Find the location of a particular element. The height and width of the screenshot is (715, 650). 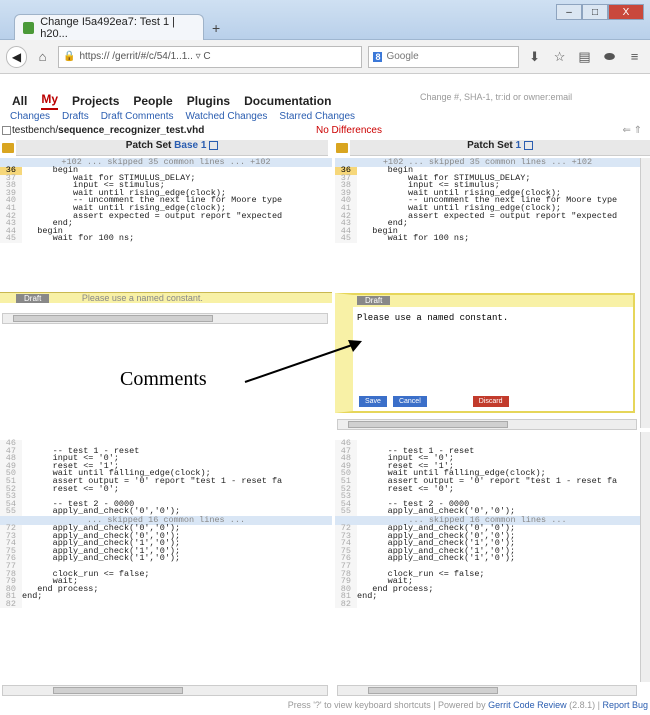

submenu-draft-comments: Draft Comments is located at coordinates (137, 116).